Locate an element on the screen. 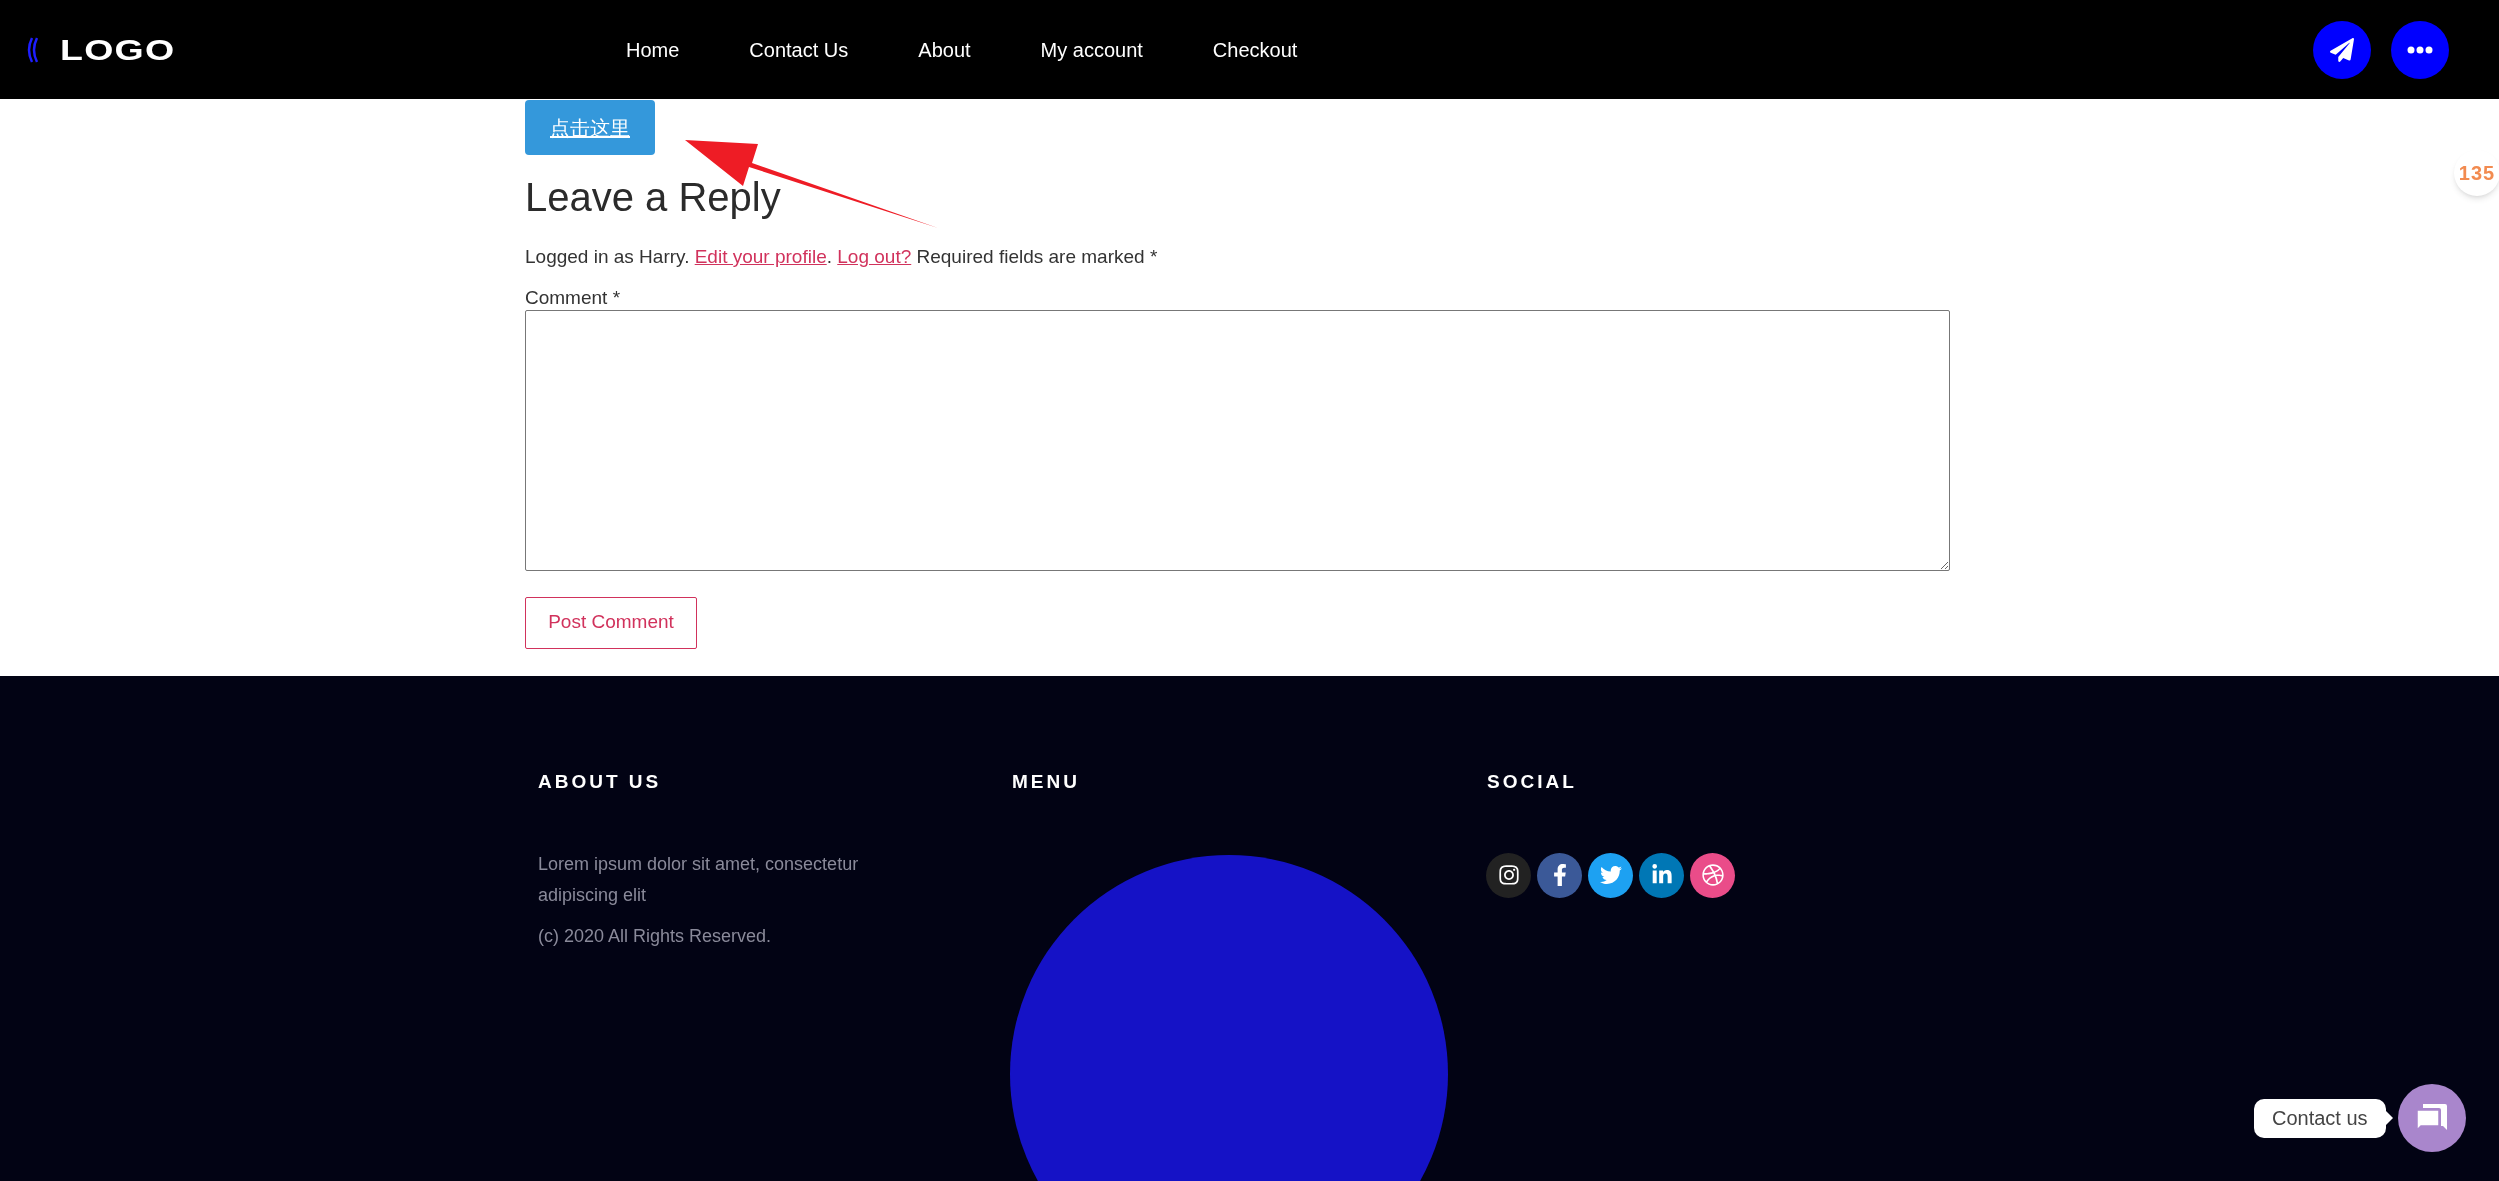  more-button is located at coordinates (2420, 49).